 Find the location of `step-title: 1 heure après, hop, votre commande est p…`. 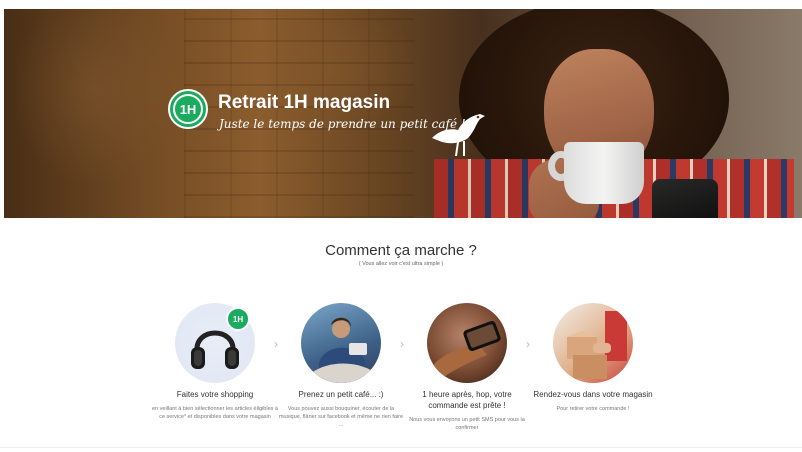

step-title: 1 heure après, hop, votre commande est p… is located at coordinates (467, 400).